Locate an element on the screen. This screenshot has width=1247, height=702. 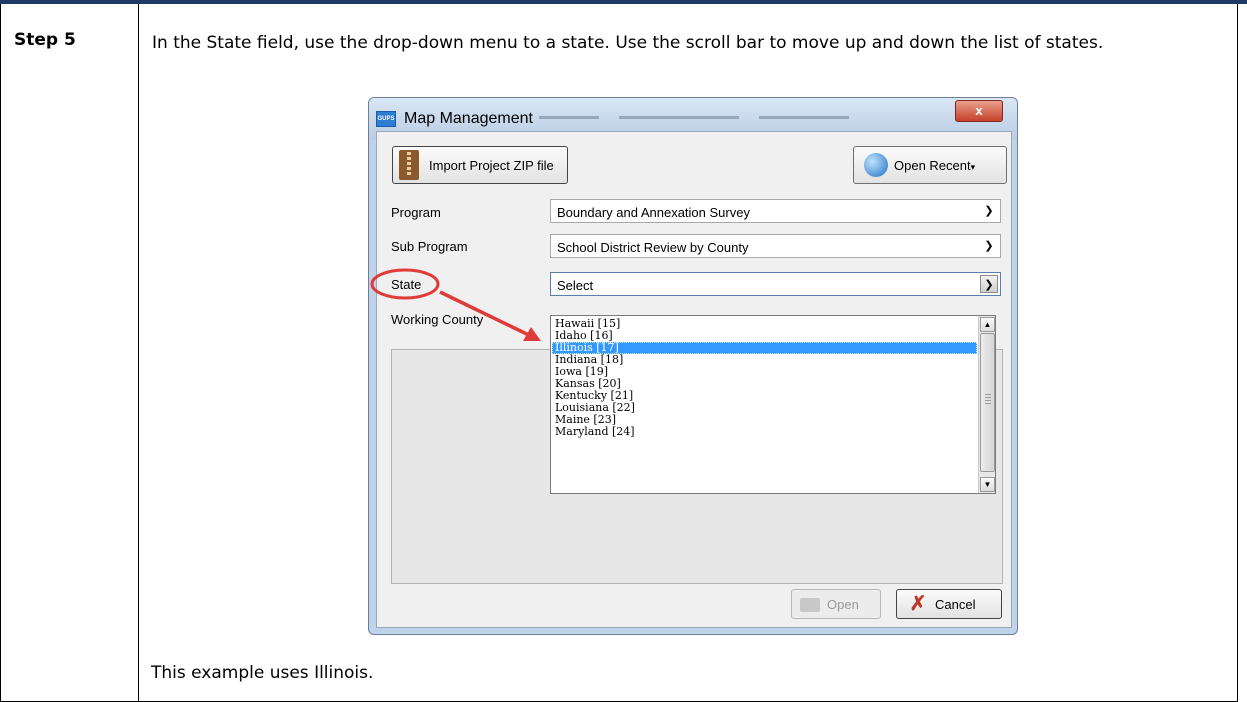
folder-icon is located at coordinates (810, 605).